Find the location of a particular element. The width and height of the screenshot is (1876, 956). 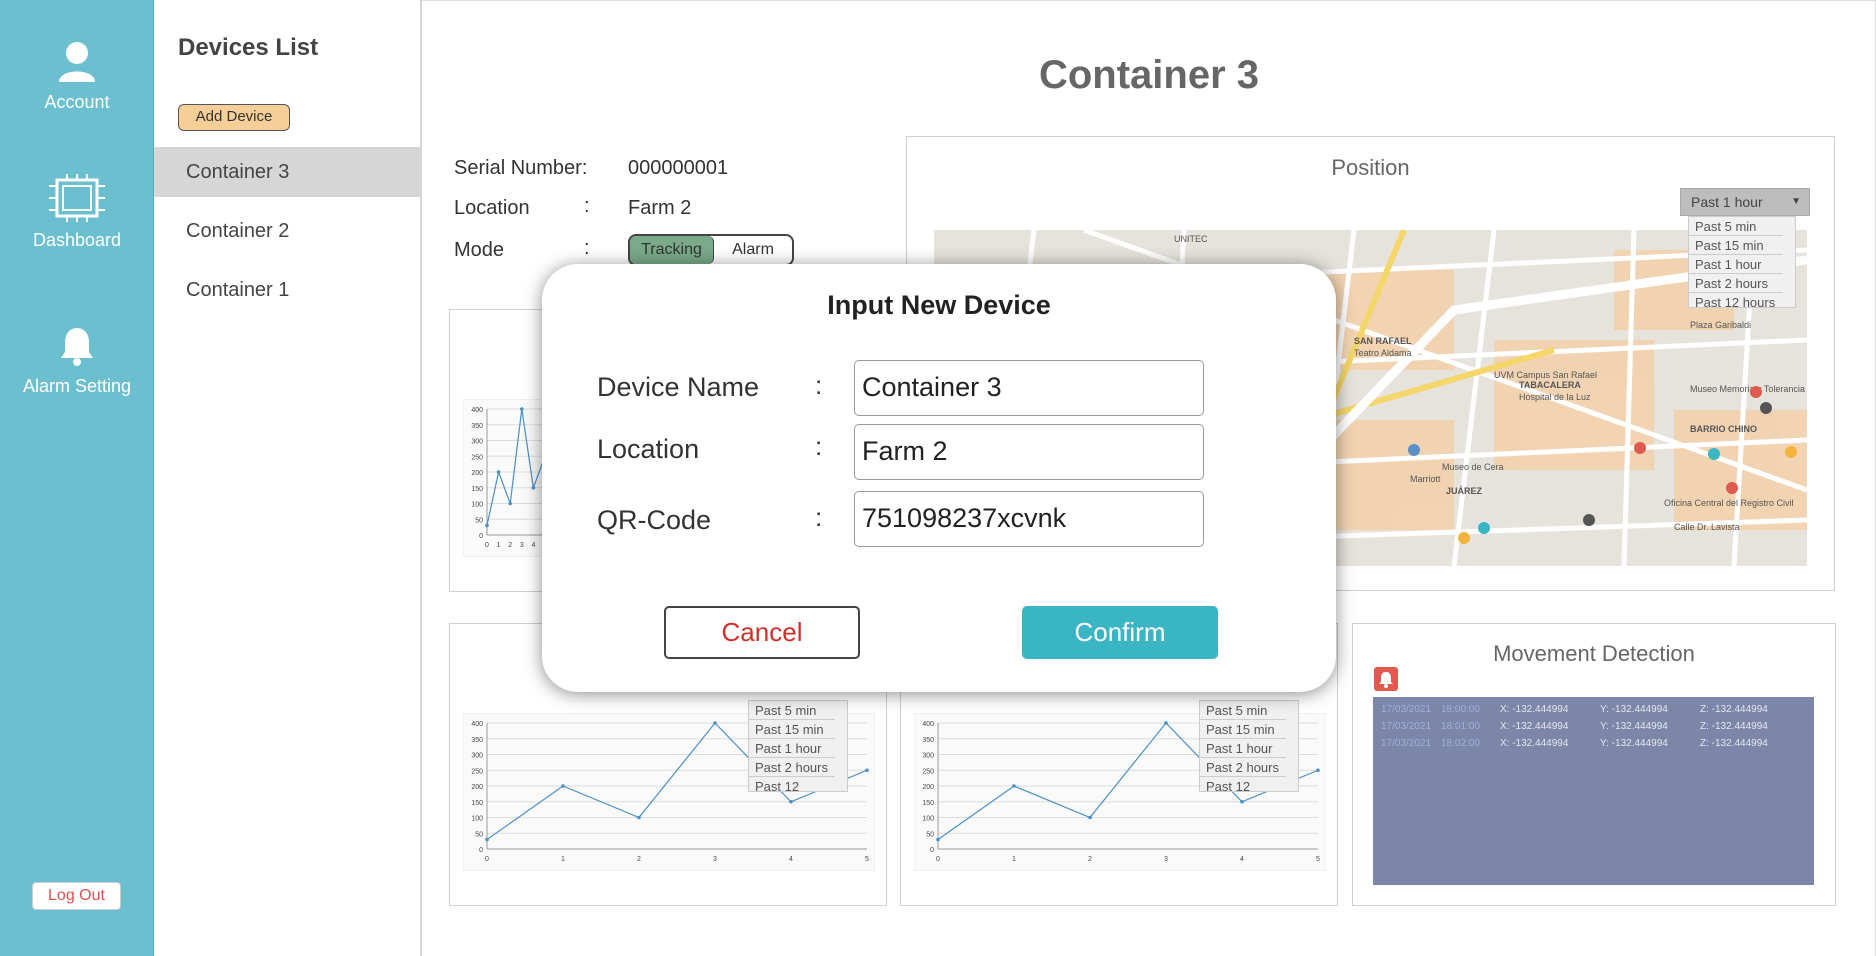

movement-y: Y: -132.444994 is located at coordinates (1634, 726).